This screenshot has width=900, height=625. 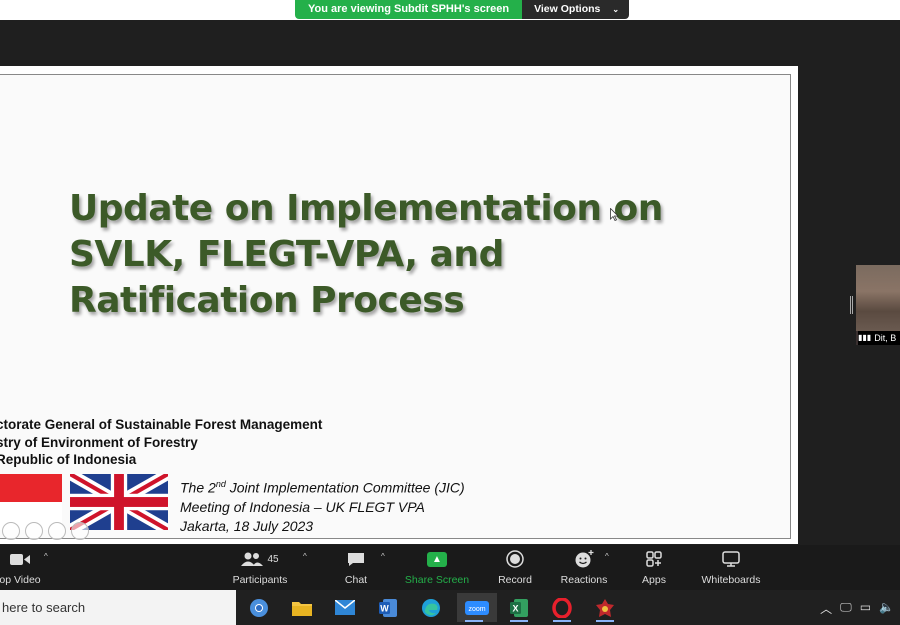 What do you see at coordinates (865, 608) in the screenshot?
I see `display-icon: ▭` at bounding box center [865, 608].